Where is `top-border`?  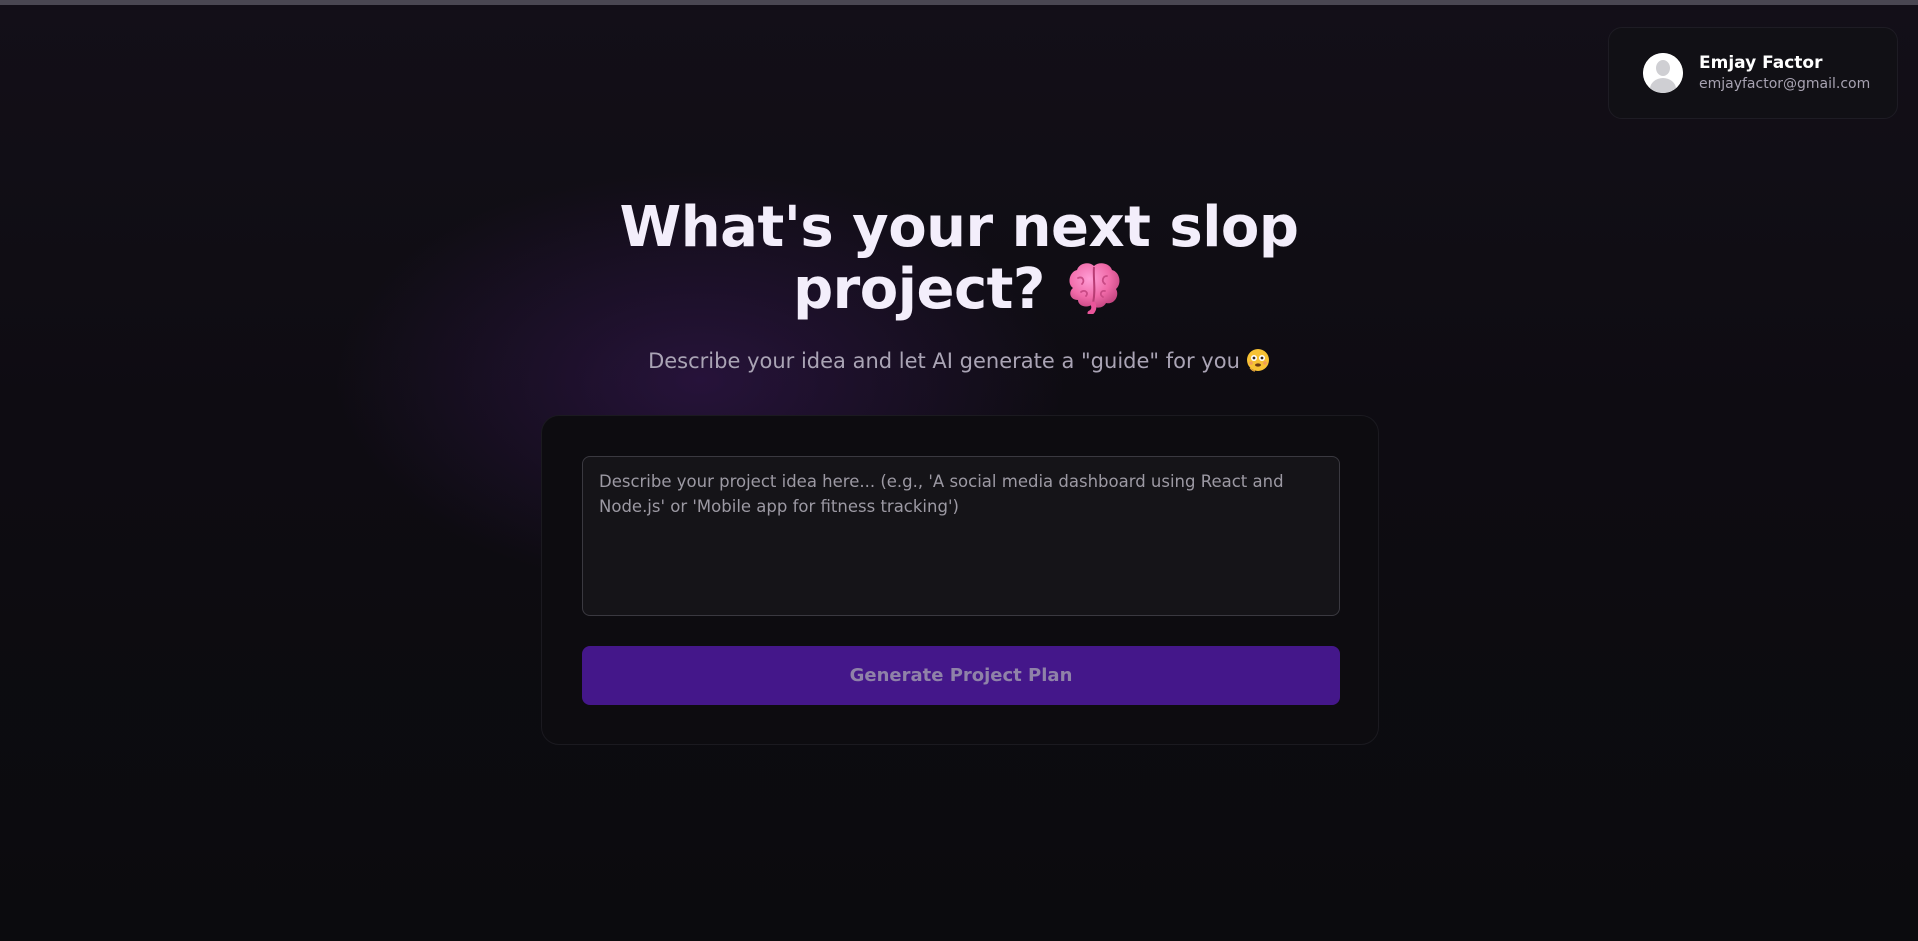
top-border is located at coordinates (959, 2).